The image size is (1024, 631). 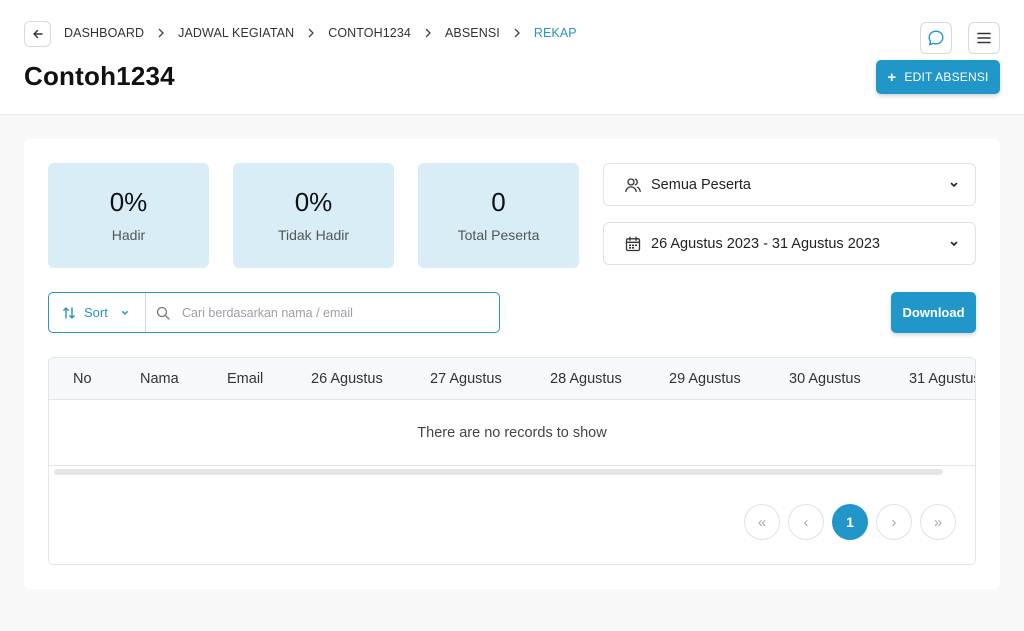 I want to click on prev-page-button: ‹, so click(x=806, y=522).